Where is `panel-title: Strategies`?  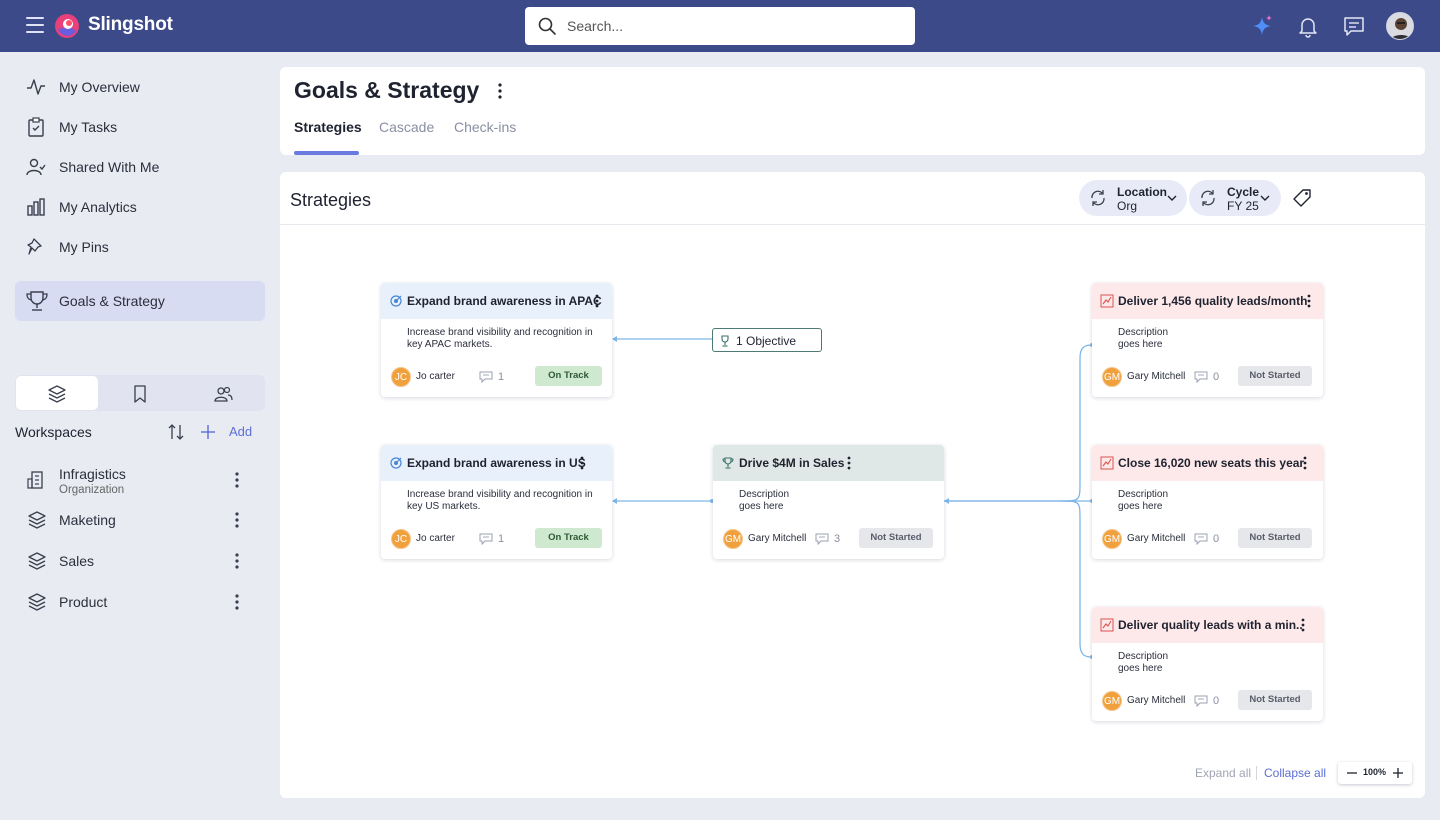
panel-title: Strategies is located at coordinates (331, 200).